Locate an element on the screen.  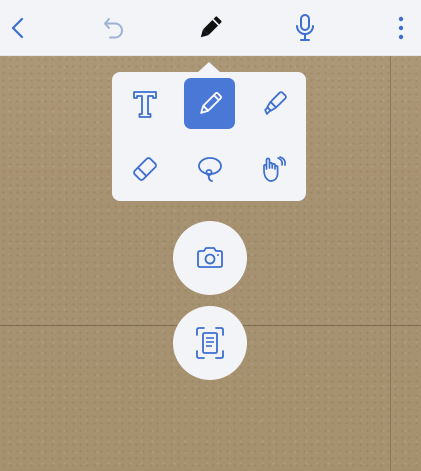
eraser-icon is located at coordinates (145, 169).